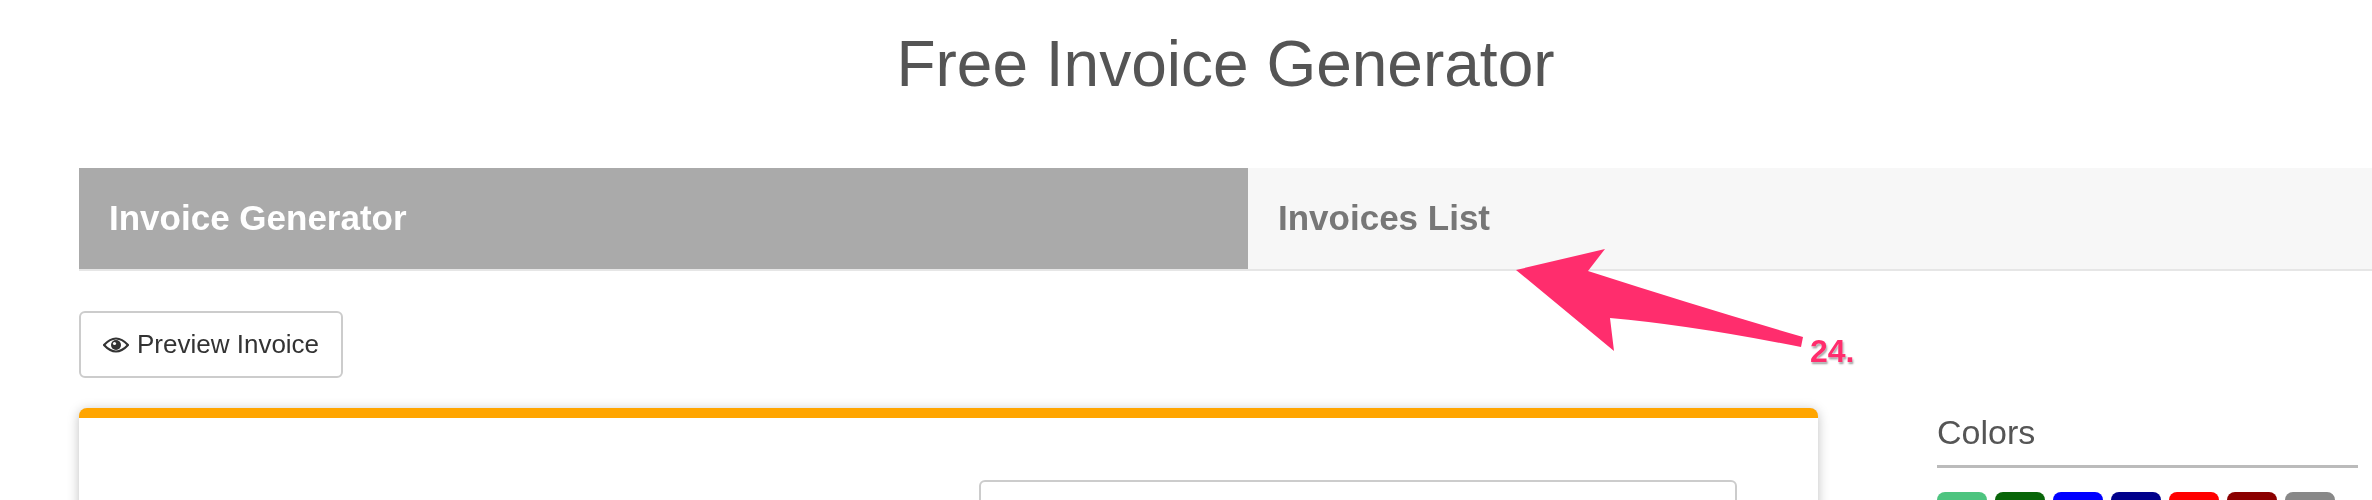 The width and height of the screenshot is (2372, 500). I want to click on tab: Invoice Generator, so click(663, 218).